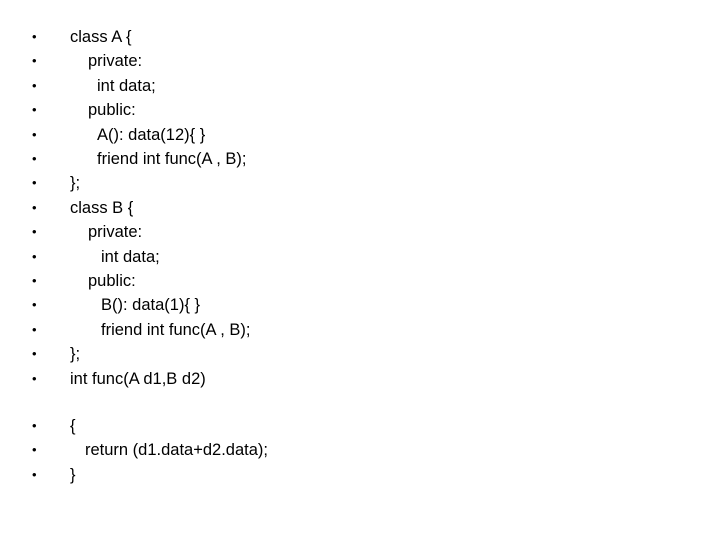  What do you see at coordinates (300, 426) in the screenshot?
I see `code-line: •{` at bounding box center [300, 426].